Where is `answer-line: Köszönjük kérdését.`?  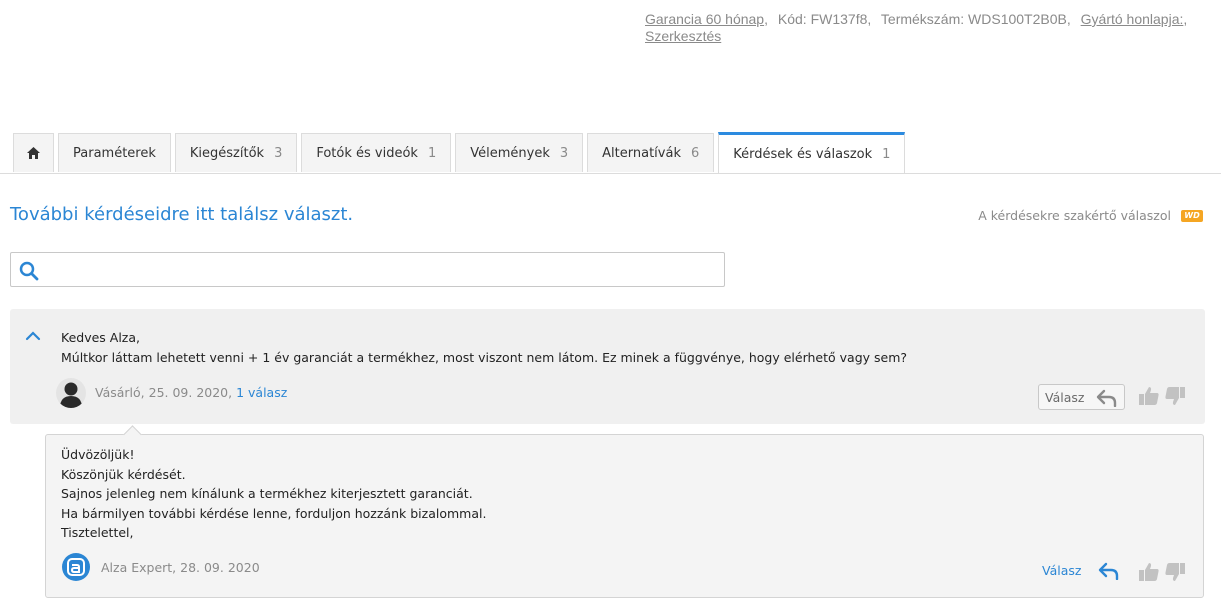 answer-line: Köszönjük kérdését. is located at coordinates (123, 474).